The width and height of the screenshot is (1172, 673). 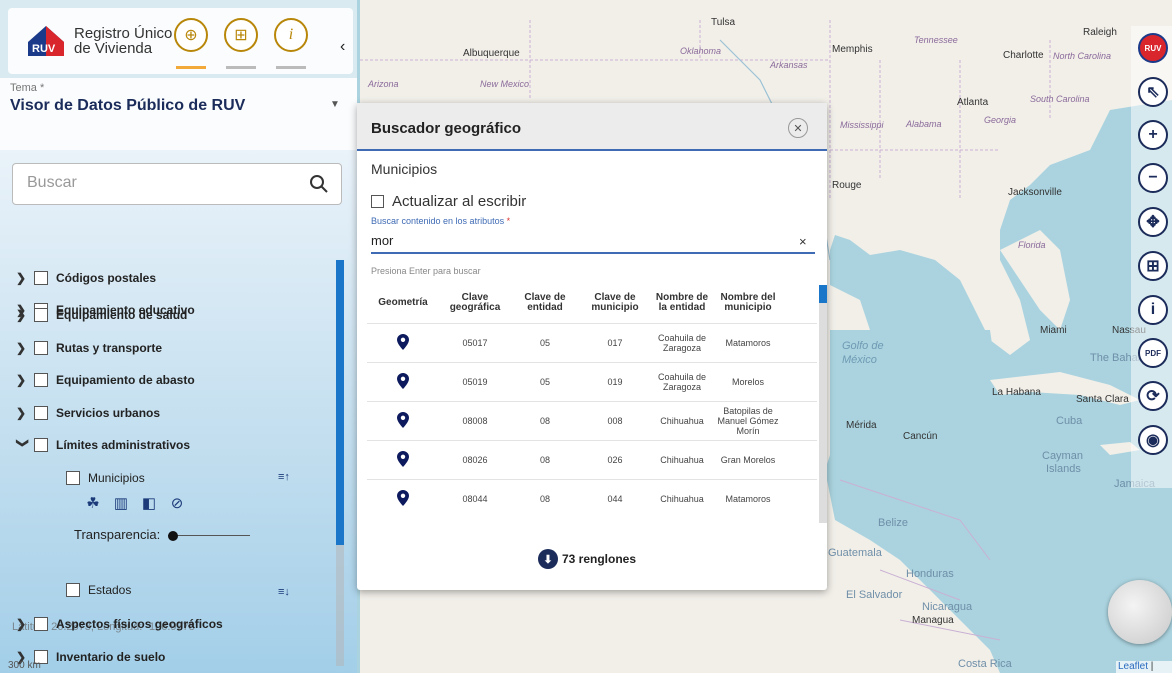 I want to click on info-tab-button: i, so click(x=291, y=35).